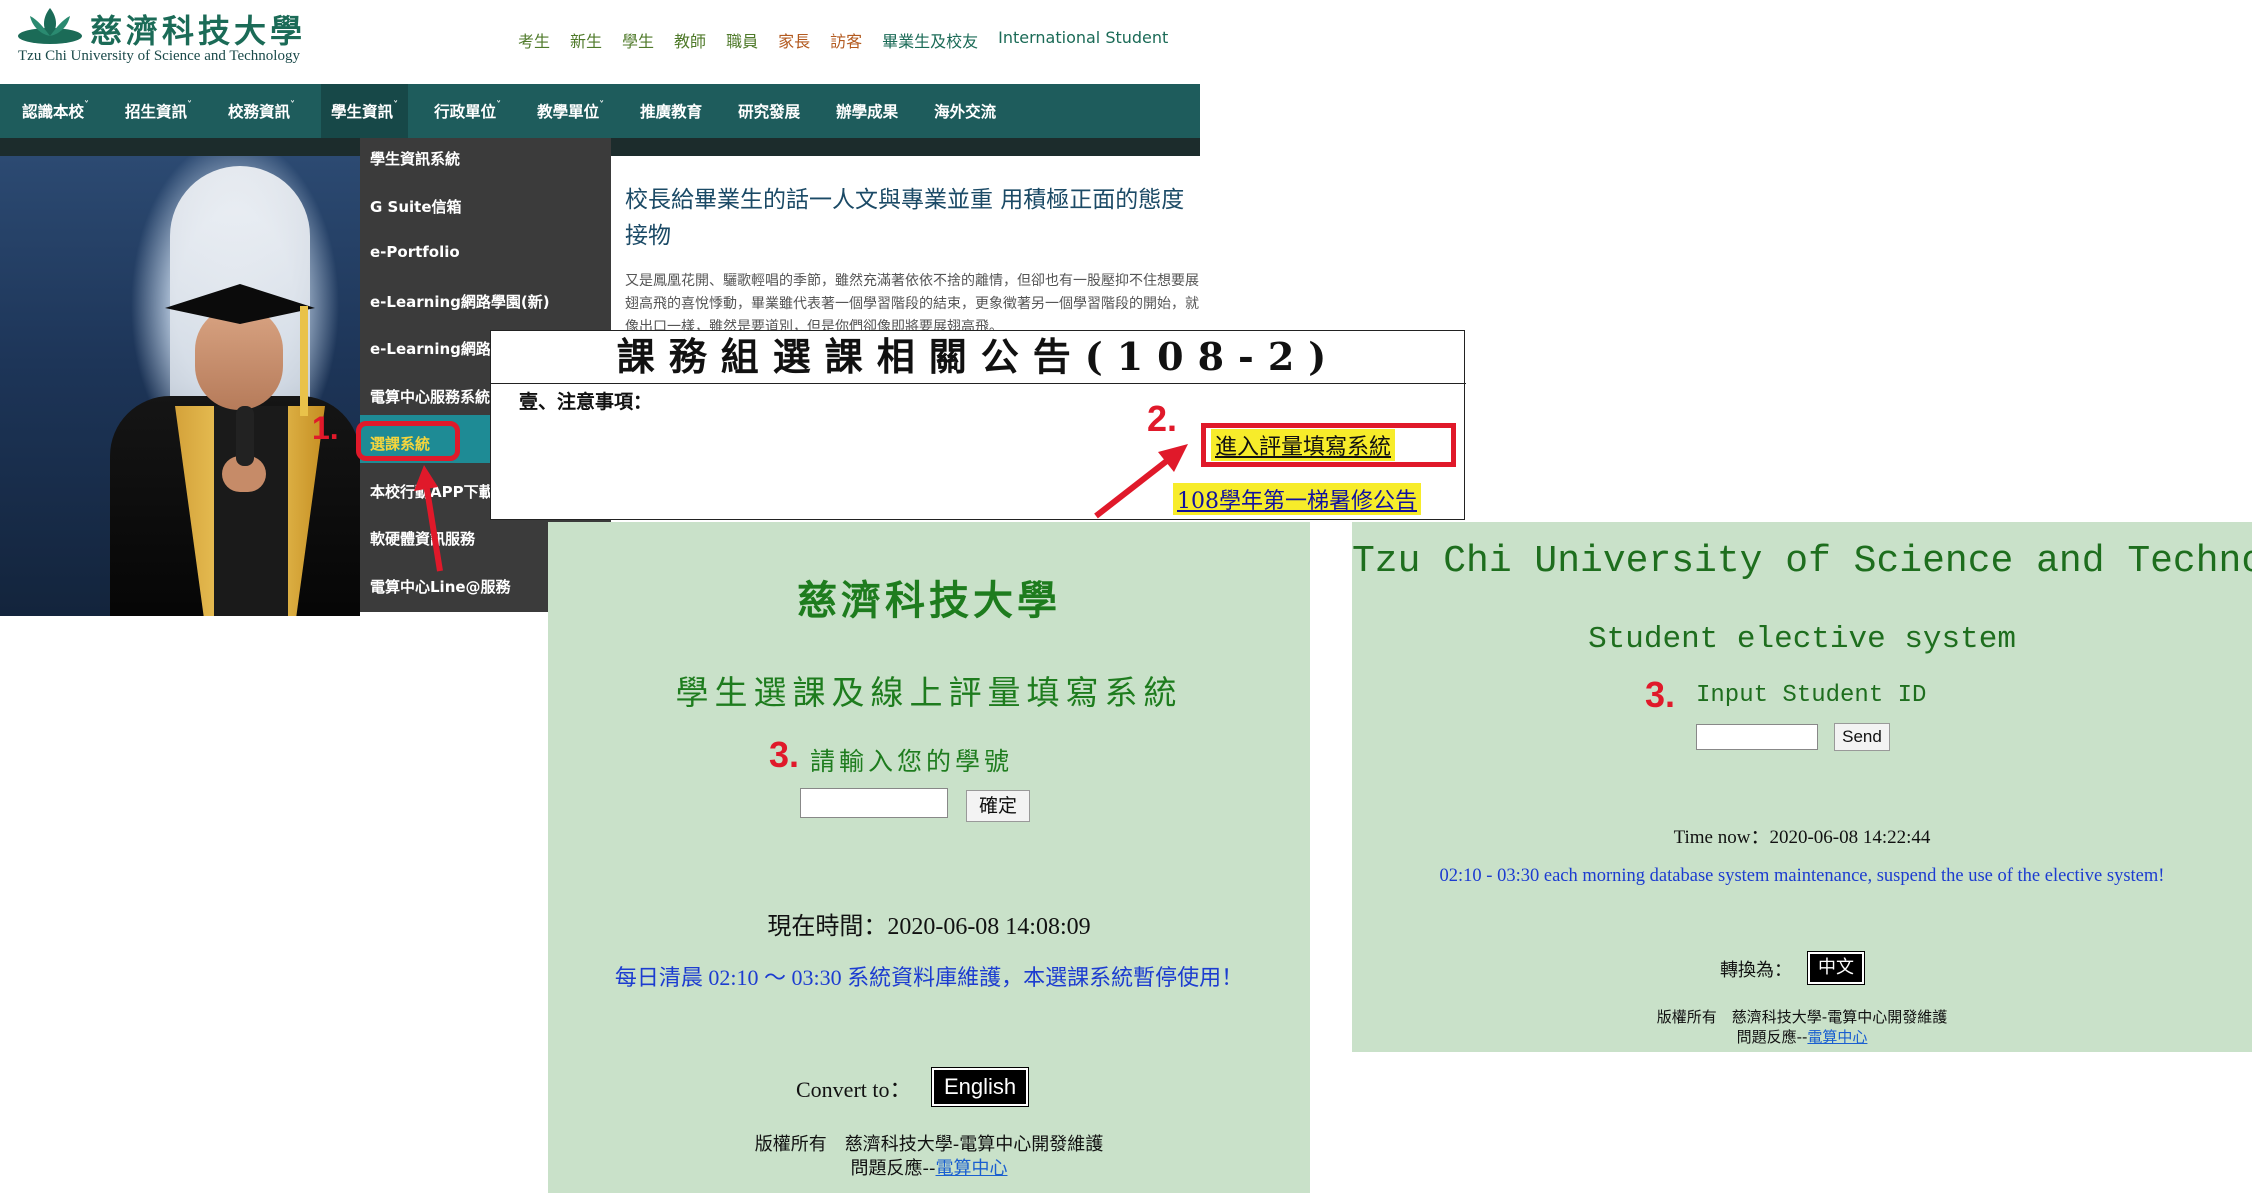 The image size is (2252, 1193). I want to click on nav-item: 校務資訊˅, so click(261, 111).